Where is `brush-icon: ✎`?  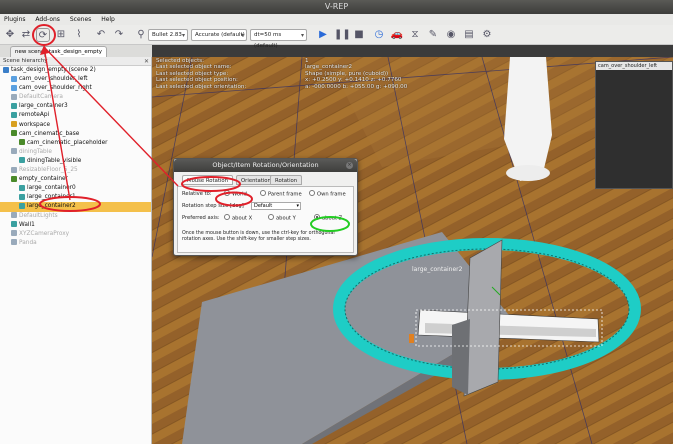 brush-icon: ✎ is located at coordinates (433, 35).